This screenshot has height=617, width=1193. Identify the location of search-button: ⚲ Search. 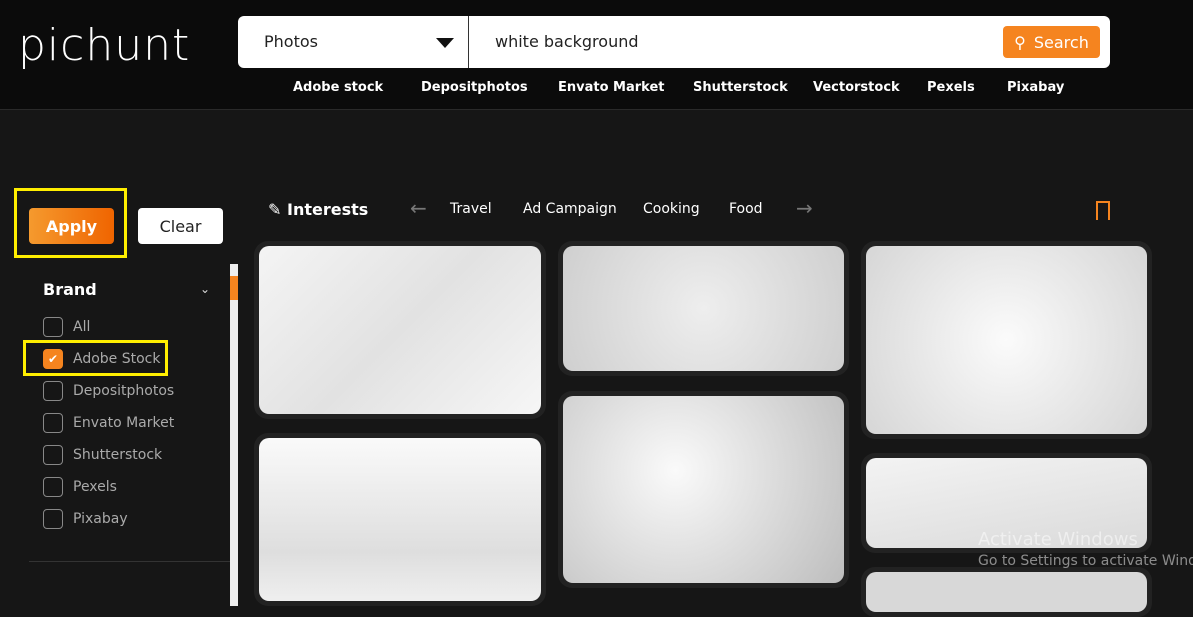
(1051, 42).